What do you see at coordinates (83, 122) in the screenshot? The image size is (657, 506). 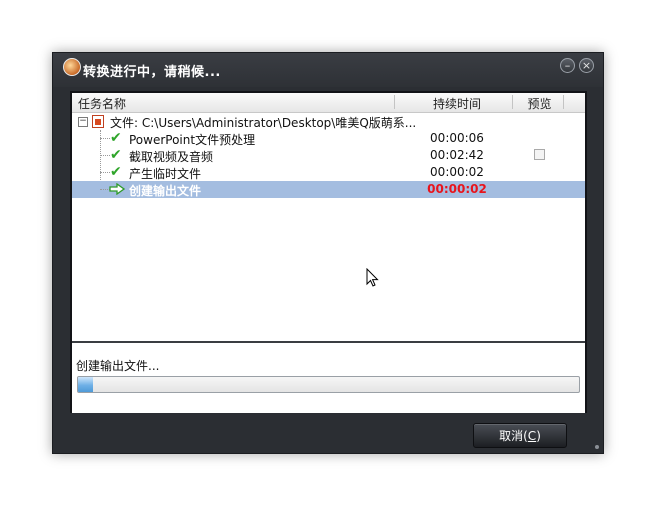 I see `collapse-toggle-icon: −` at bounding box center [83, 122].